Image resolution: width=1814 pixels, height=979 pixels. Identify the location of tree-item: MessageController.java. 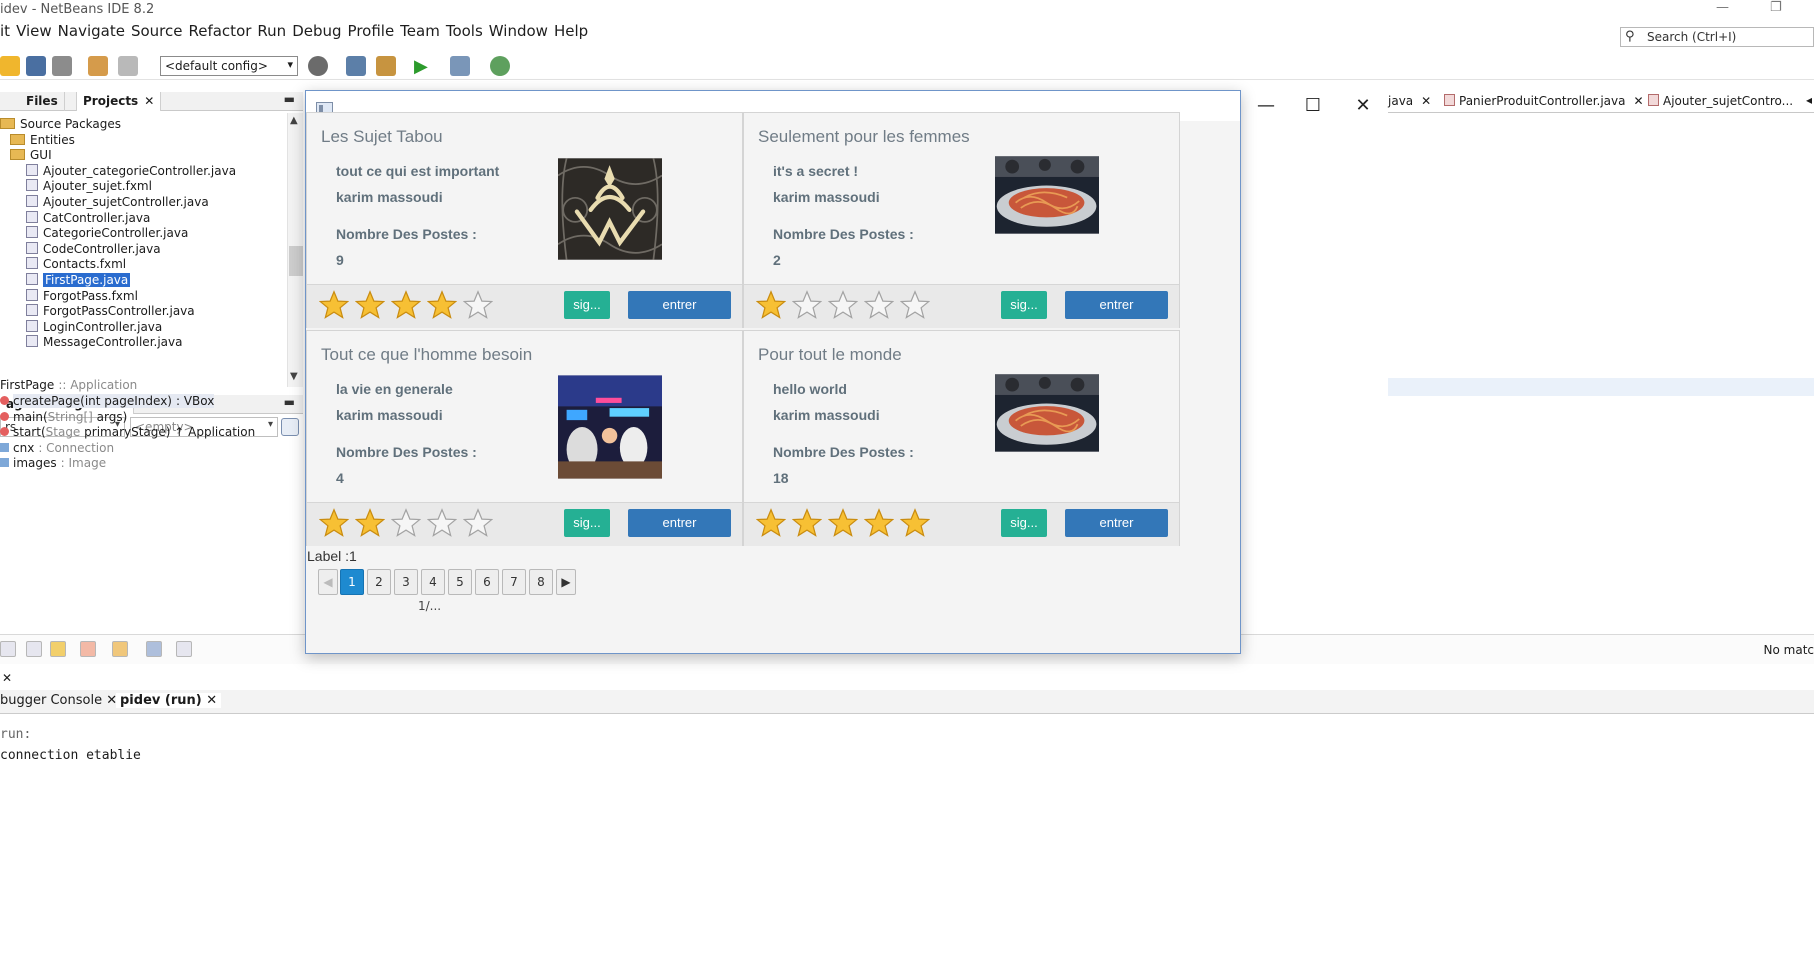
(104, 343).